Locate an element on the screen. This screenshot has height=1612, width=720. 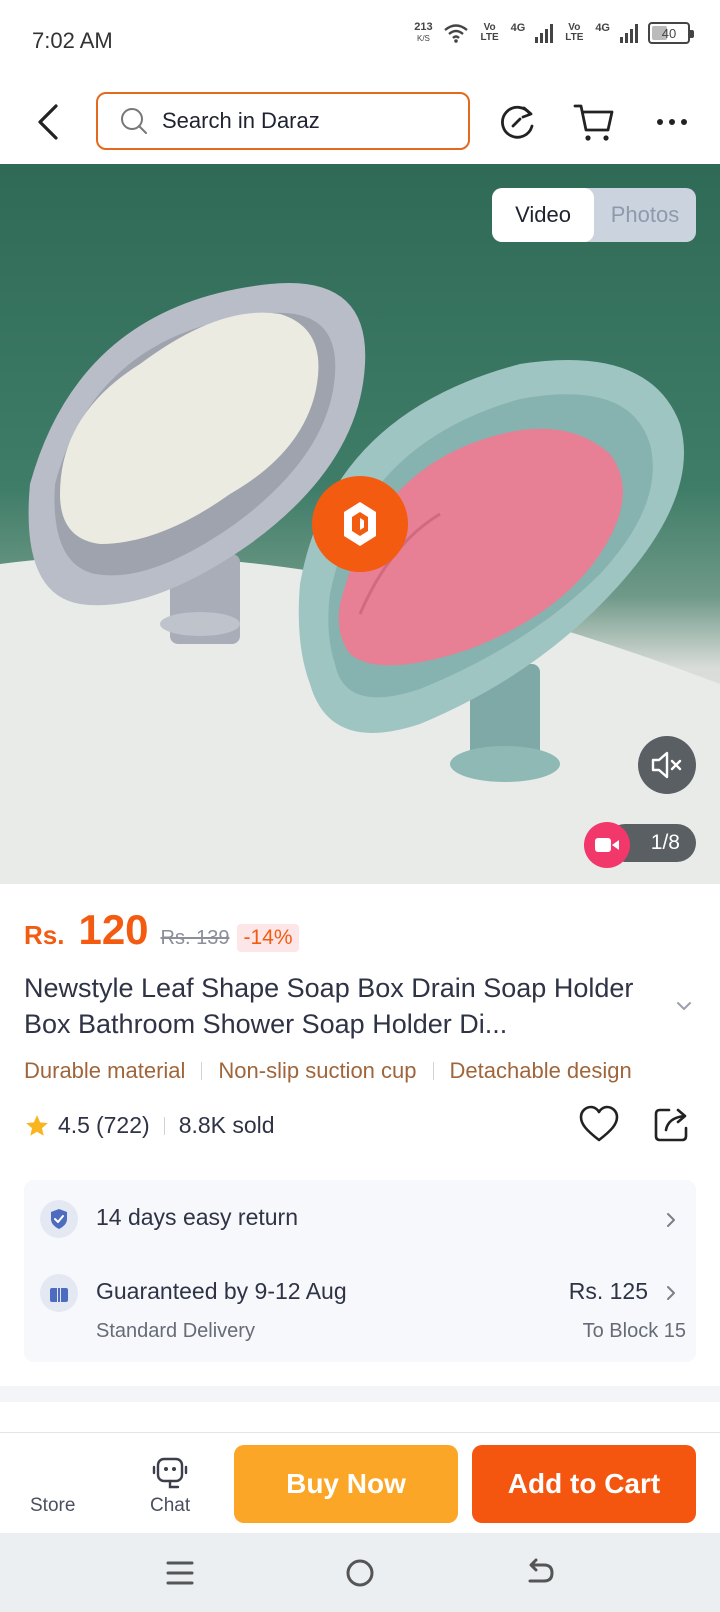
daraz-logo-icon is located at coordinates (360, 524).